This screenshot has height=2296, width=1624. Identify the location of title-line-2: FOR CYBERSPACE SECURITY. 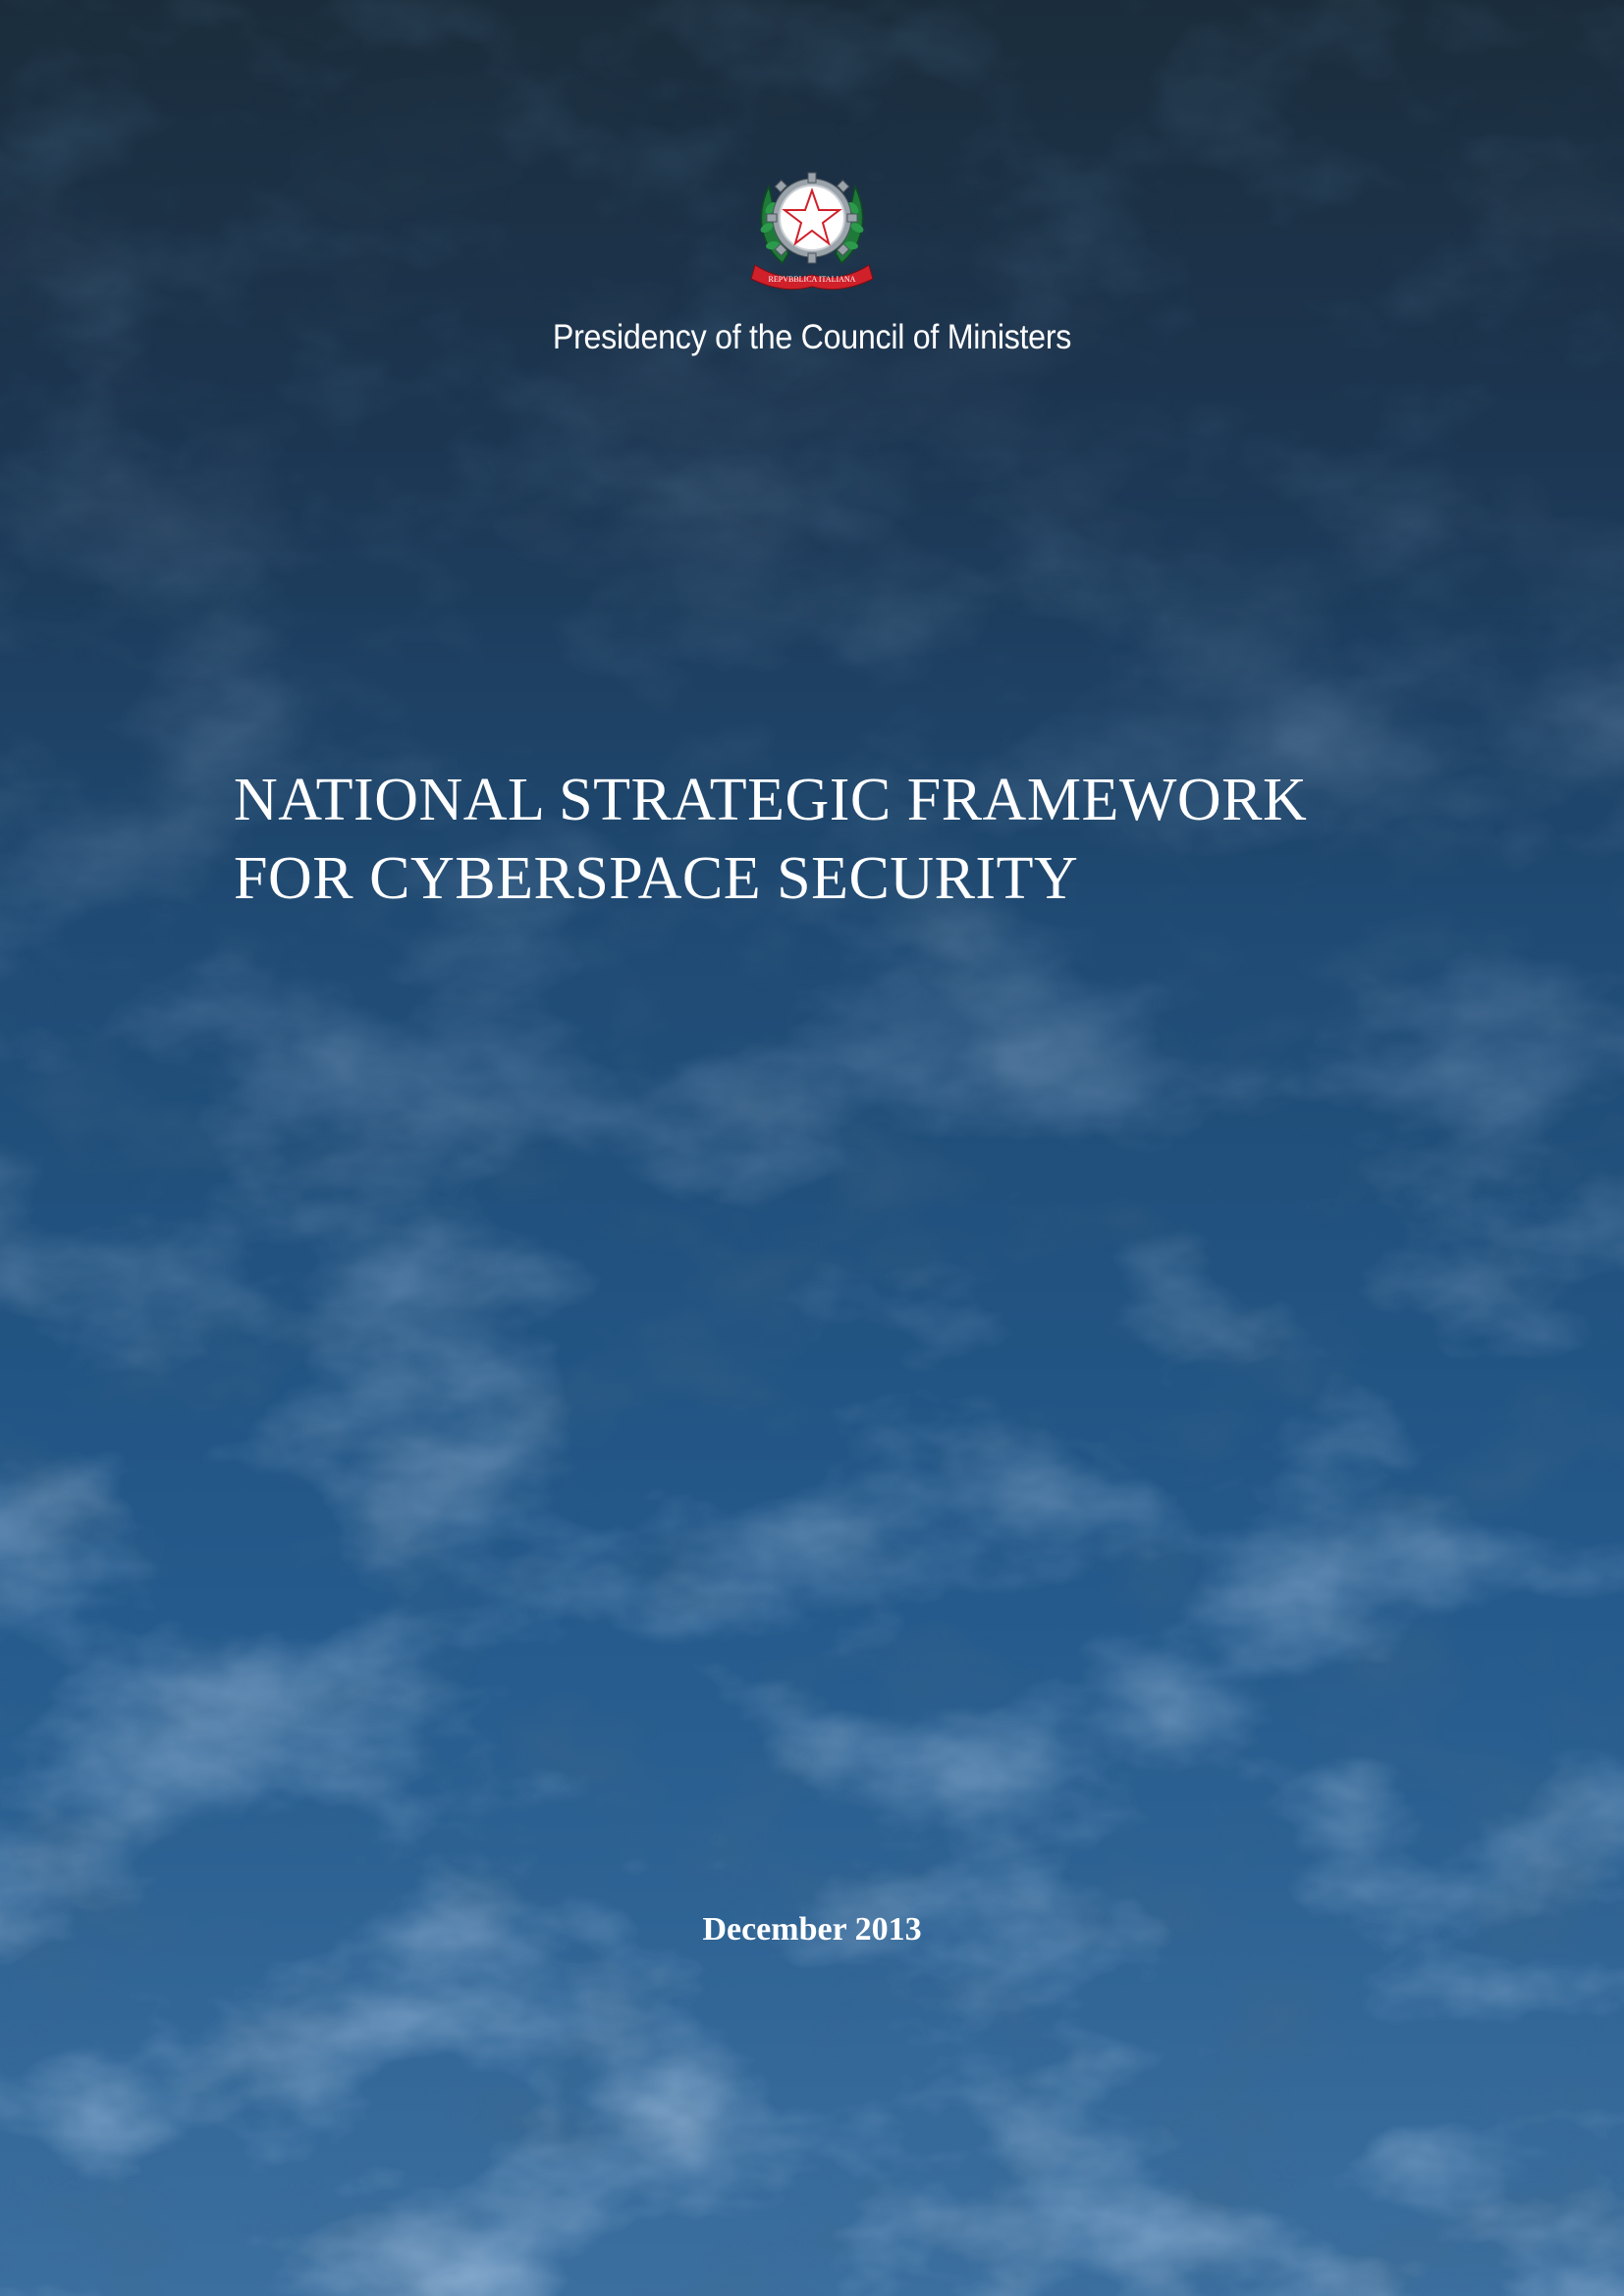
(656, 878).